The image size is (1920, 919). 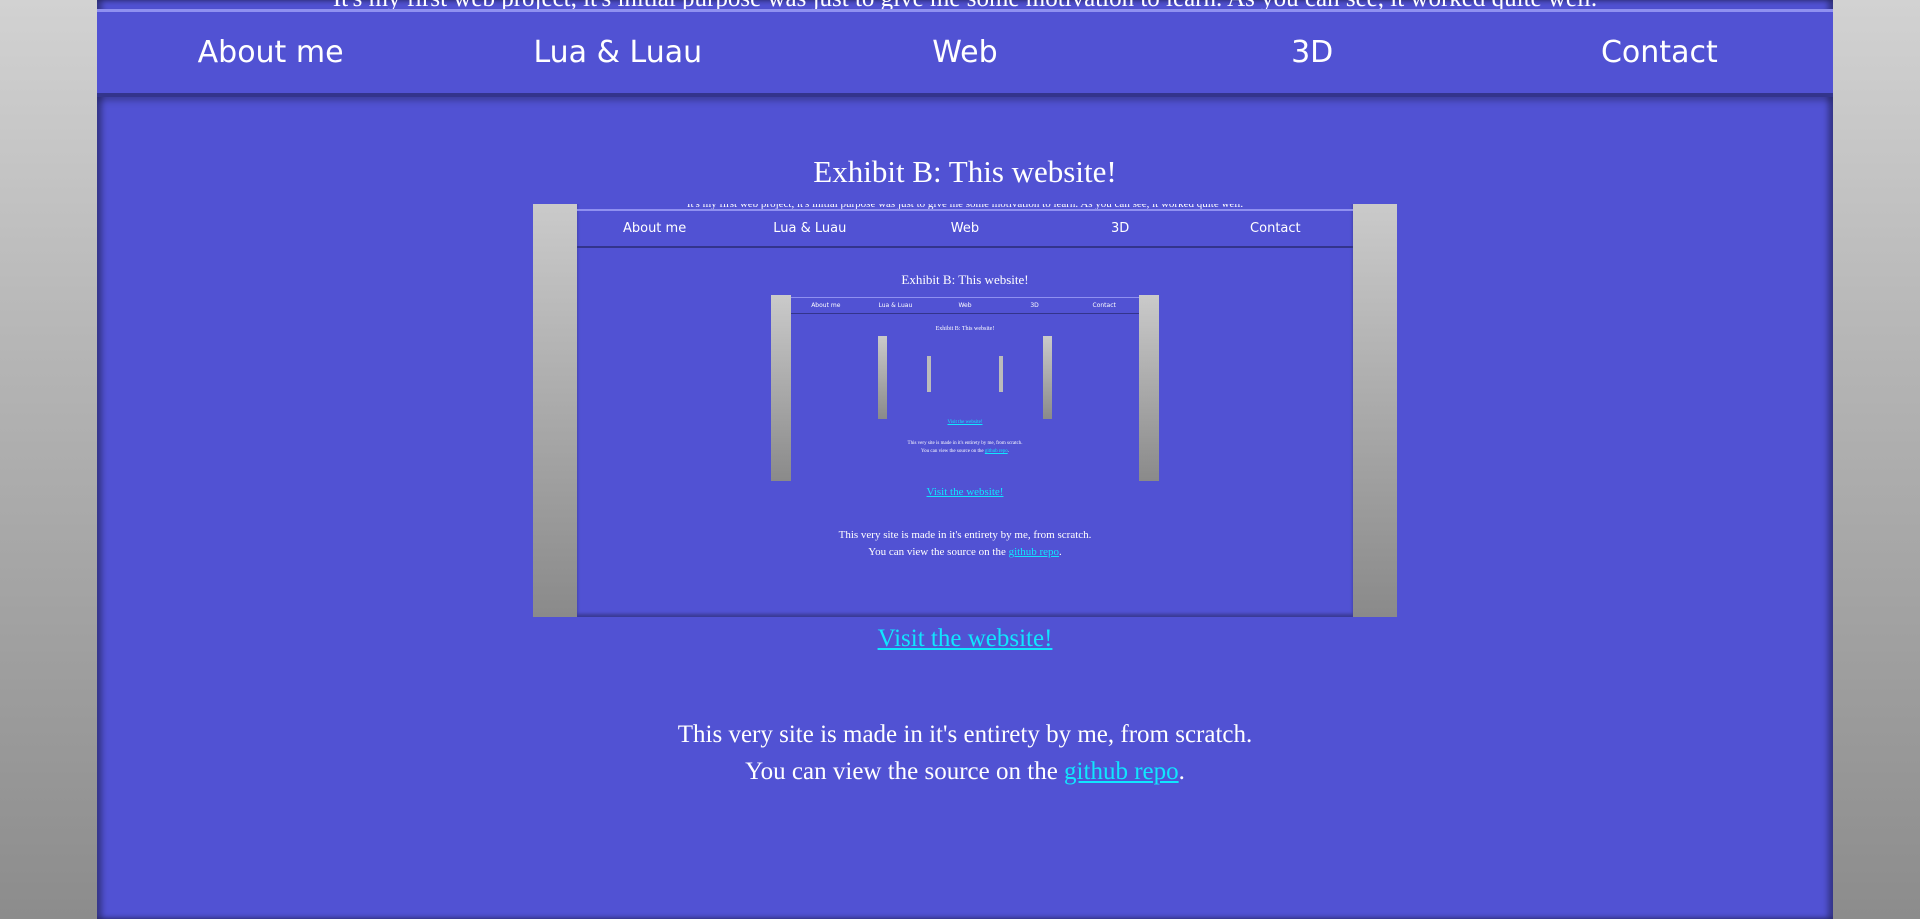 What do you see at coordinates (270, 52) in the screenshot?
I see `nav-item-about-me: About me` at bounding box center [270, 52].